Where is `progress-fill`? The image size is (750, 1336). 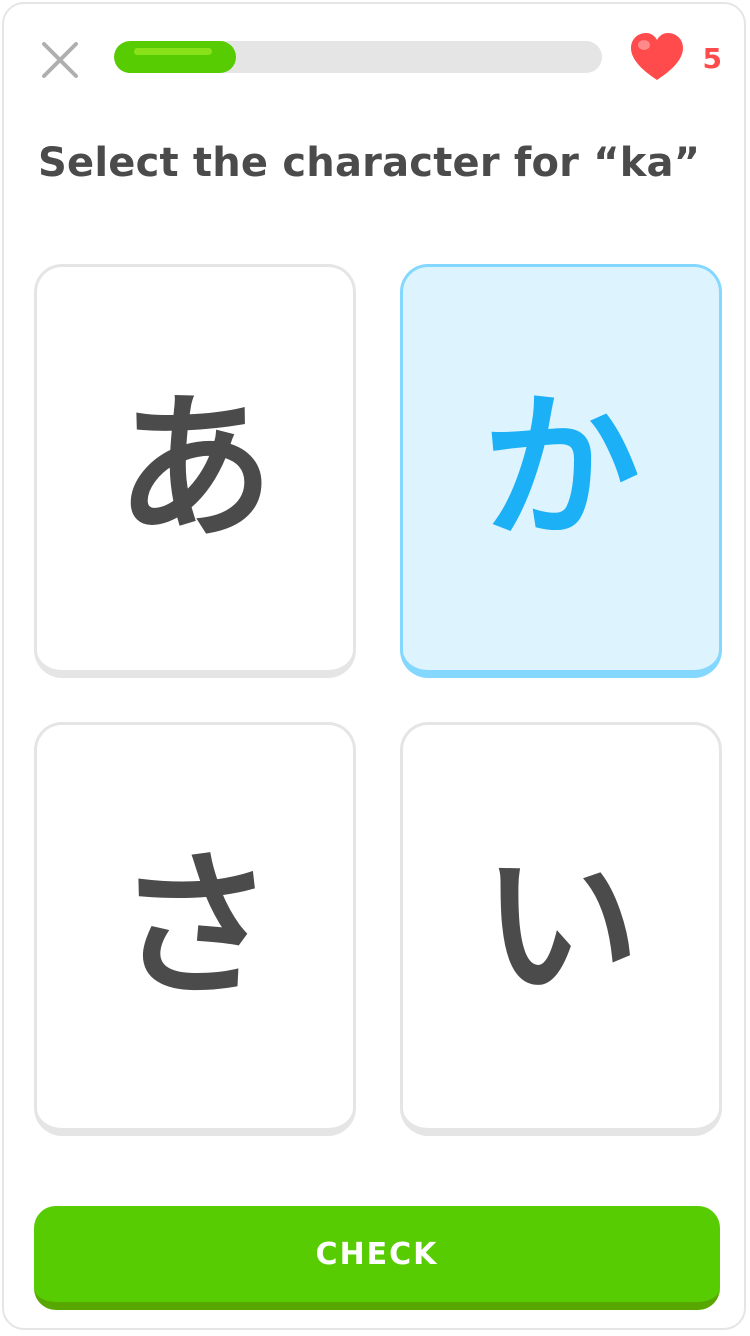 progress-fill is located at coordinates (175, 57).